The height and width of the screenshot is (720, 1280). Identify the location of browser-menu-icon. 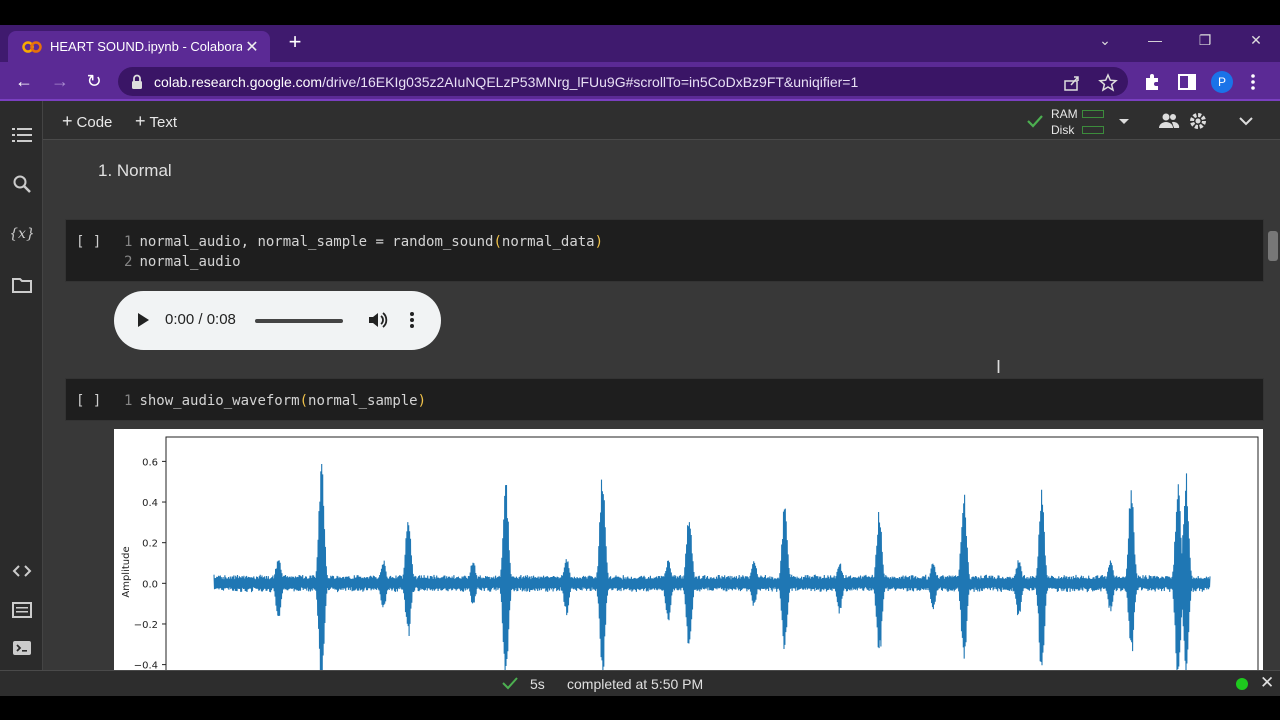
(1253, 82).